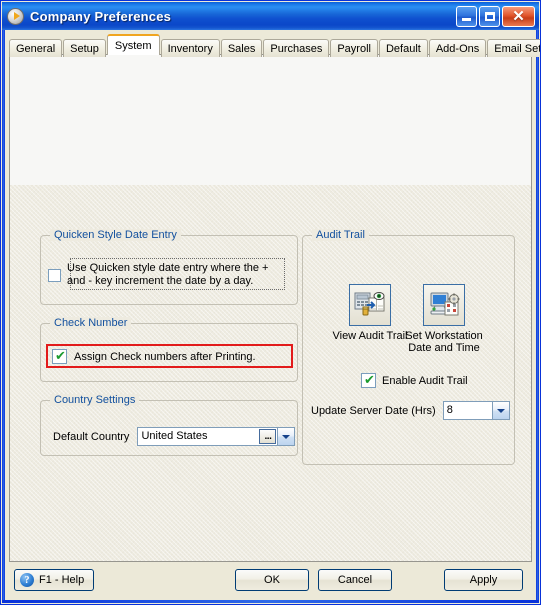 Image resolution: width=541 pixels, height=605 pixels. I want to click on hrs-dropdown-button, so click(500, 410).